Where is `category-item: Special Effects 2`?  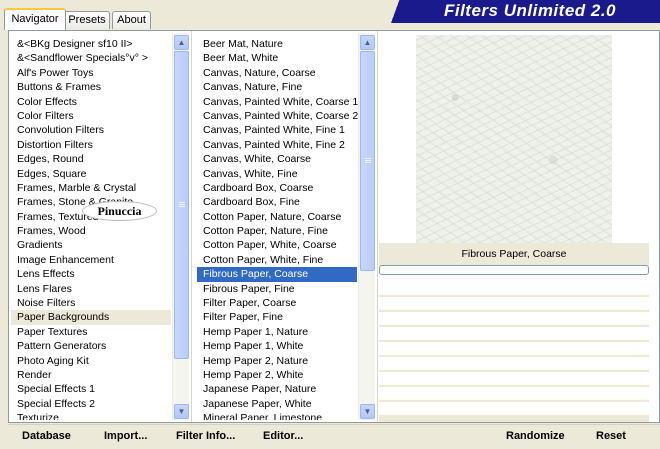 category-item: Special Effects 2 is located at coordinates (91, 404).